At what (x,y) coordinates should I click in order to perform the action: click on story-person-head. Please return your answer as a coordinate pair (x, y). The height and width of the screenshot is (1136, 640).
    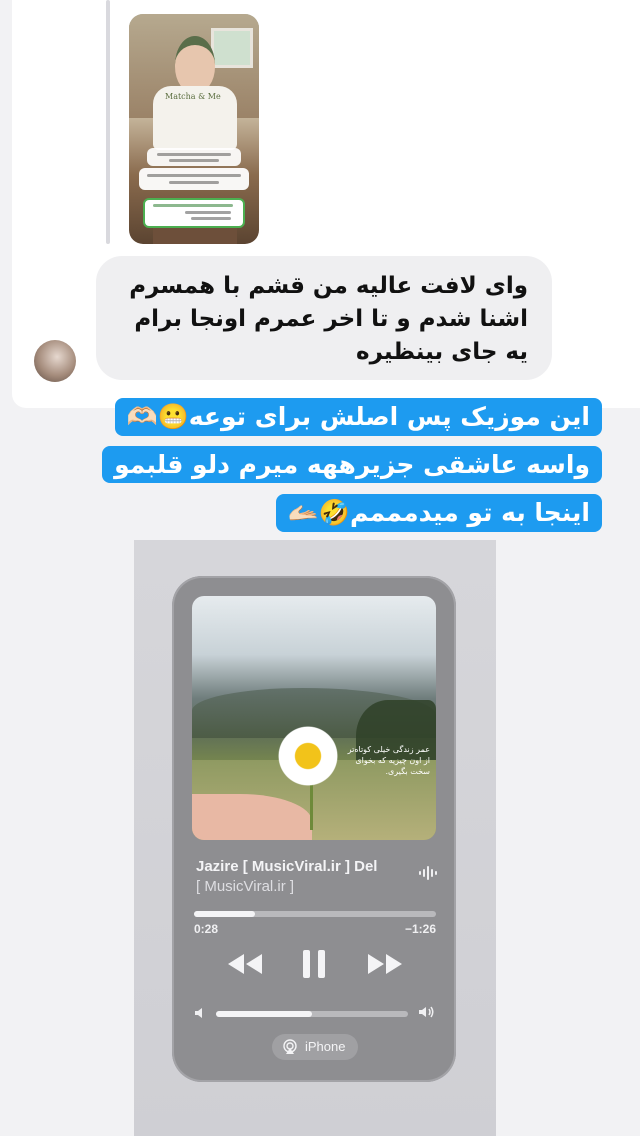
    Looking at the image, I should click on (195, 64).